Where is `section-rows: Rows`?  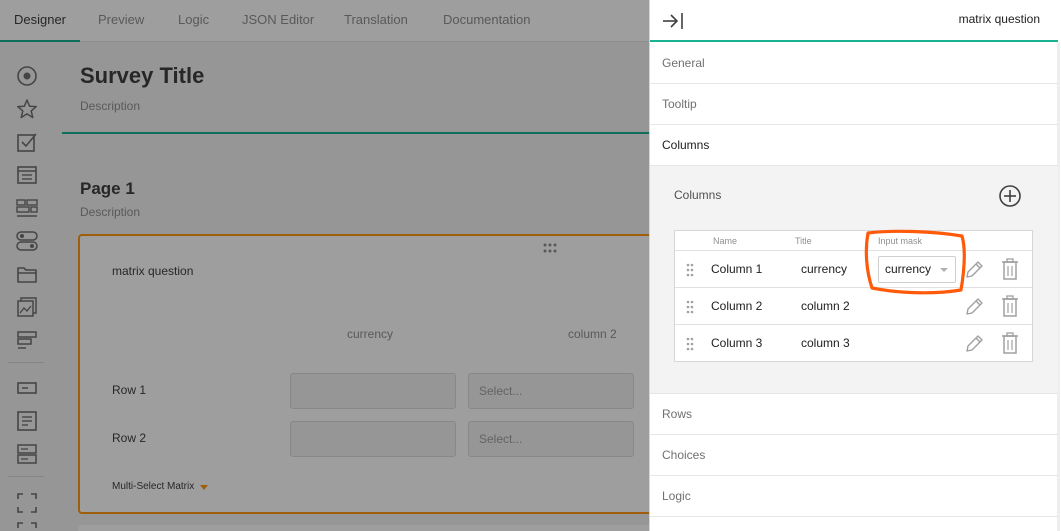 section-rows: Rows is located at coordinates (854, 414).